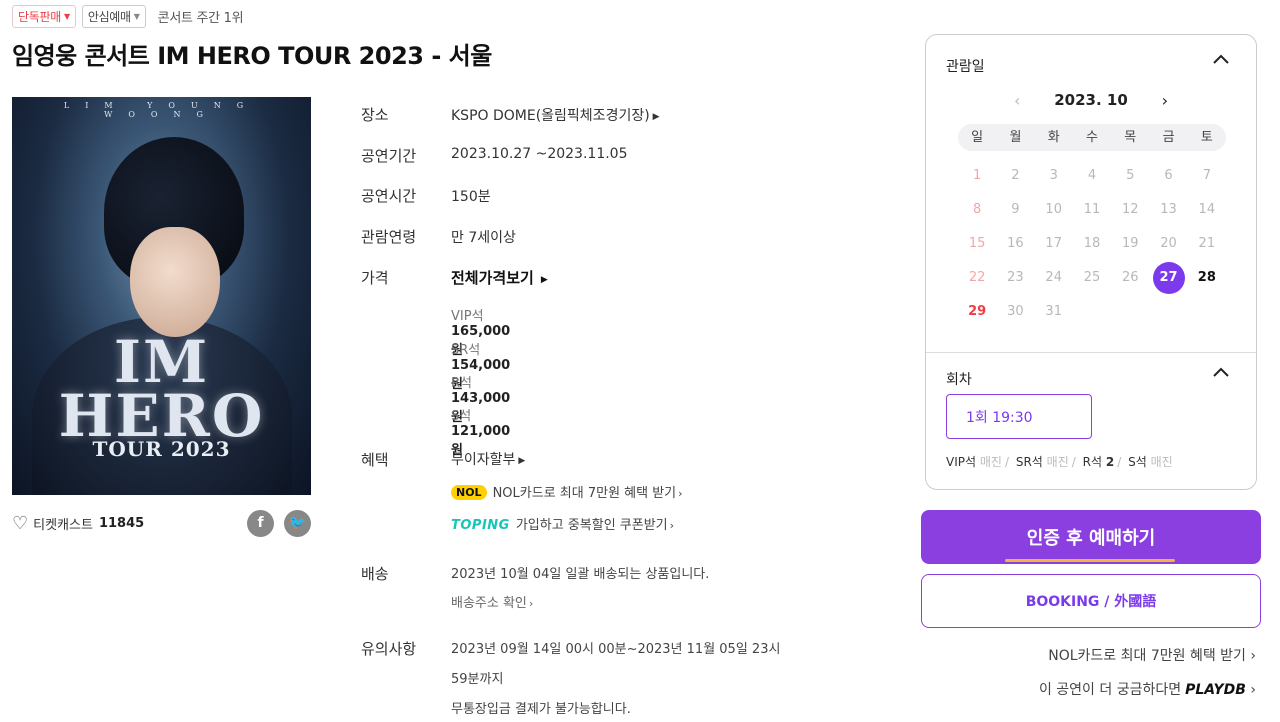 Image resolution: width=1280 pixels, height=722 pixels. I want to click on calendar-day: 3, so click(1054, 176).